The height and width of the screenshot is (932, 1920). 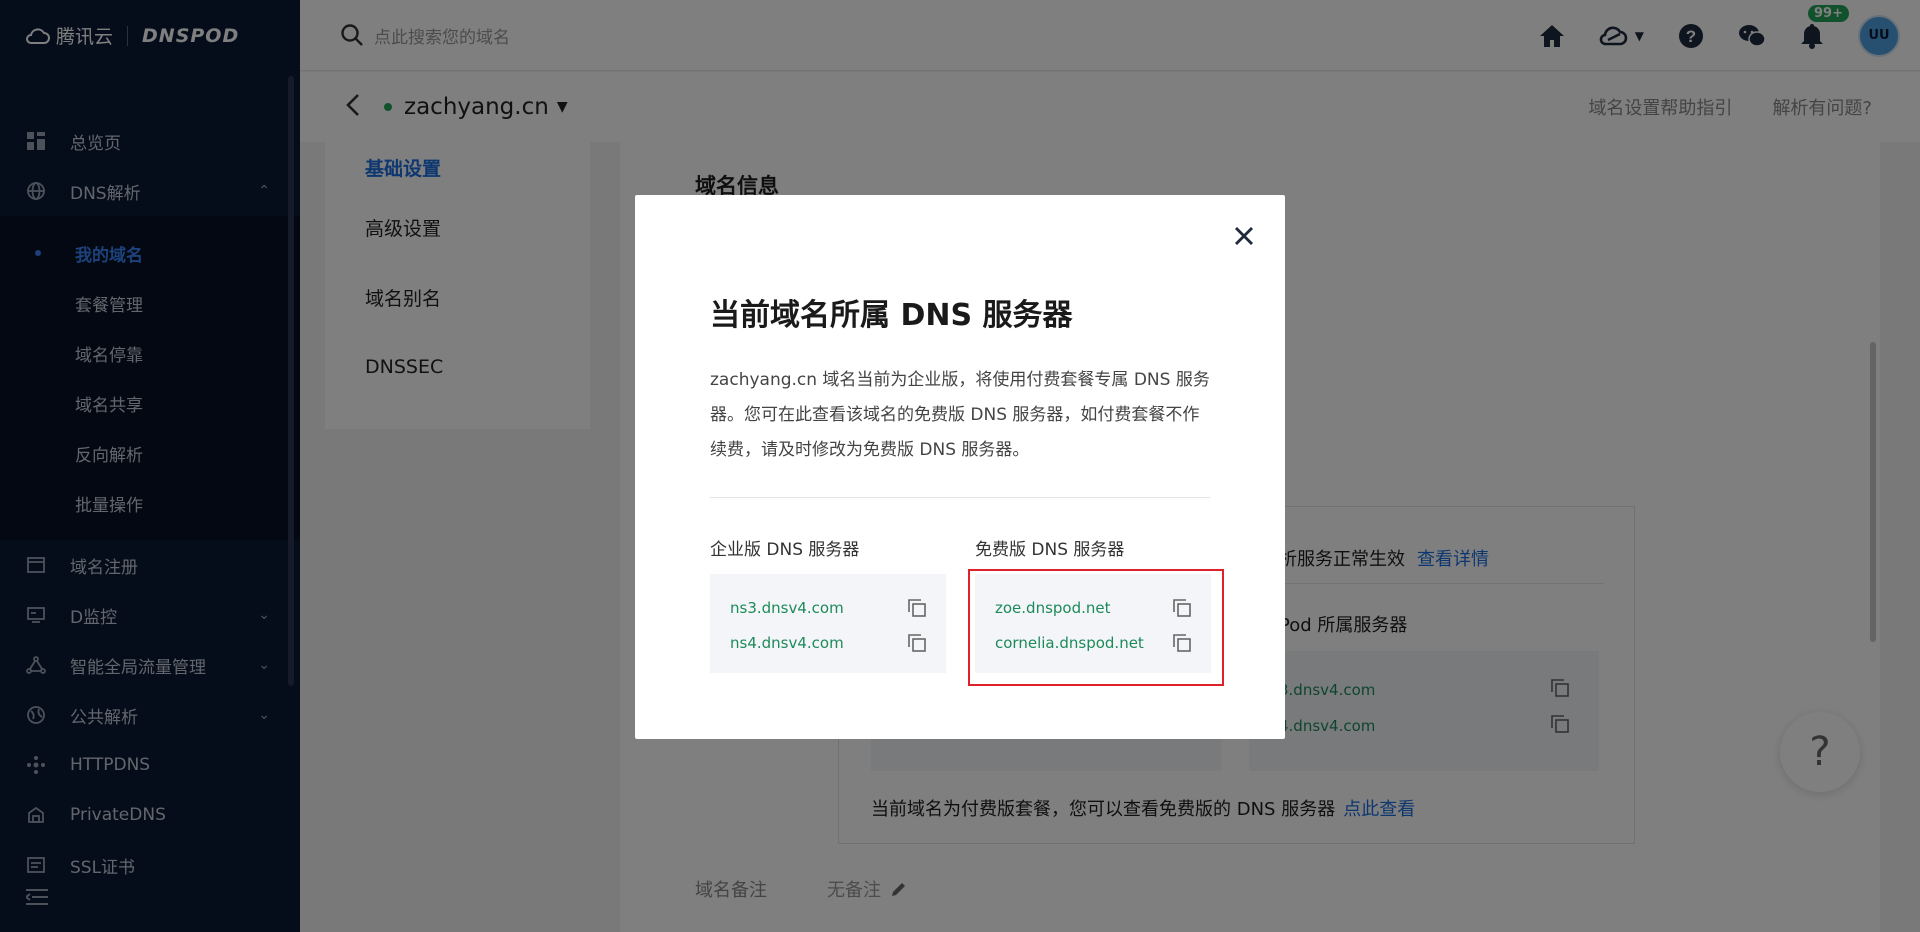 I want to click on enterprise-dns-panel: ns3.dnsv4.com ns4.dnsv4.com, so click(x=828, y=623).